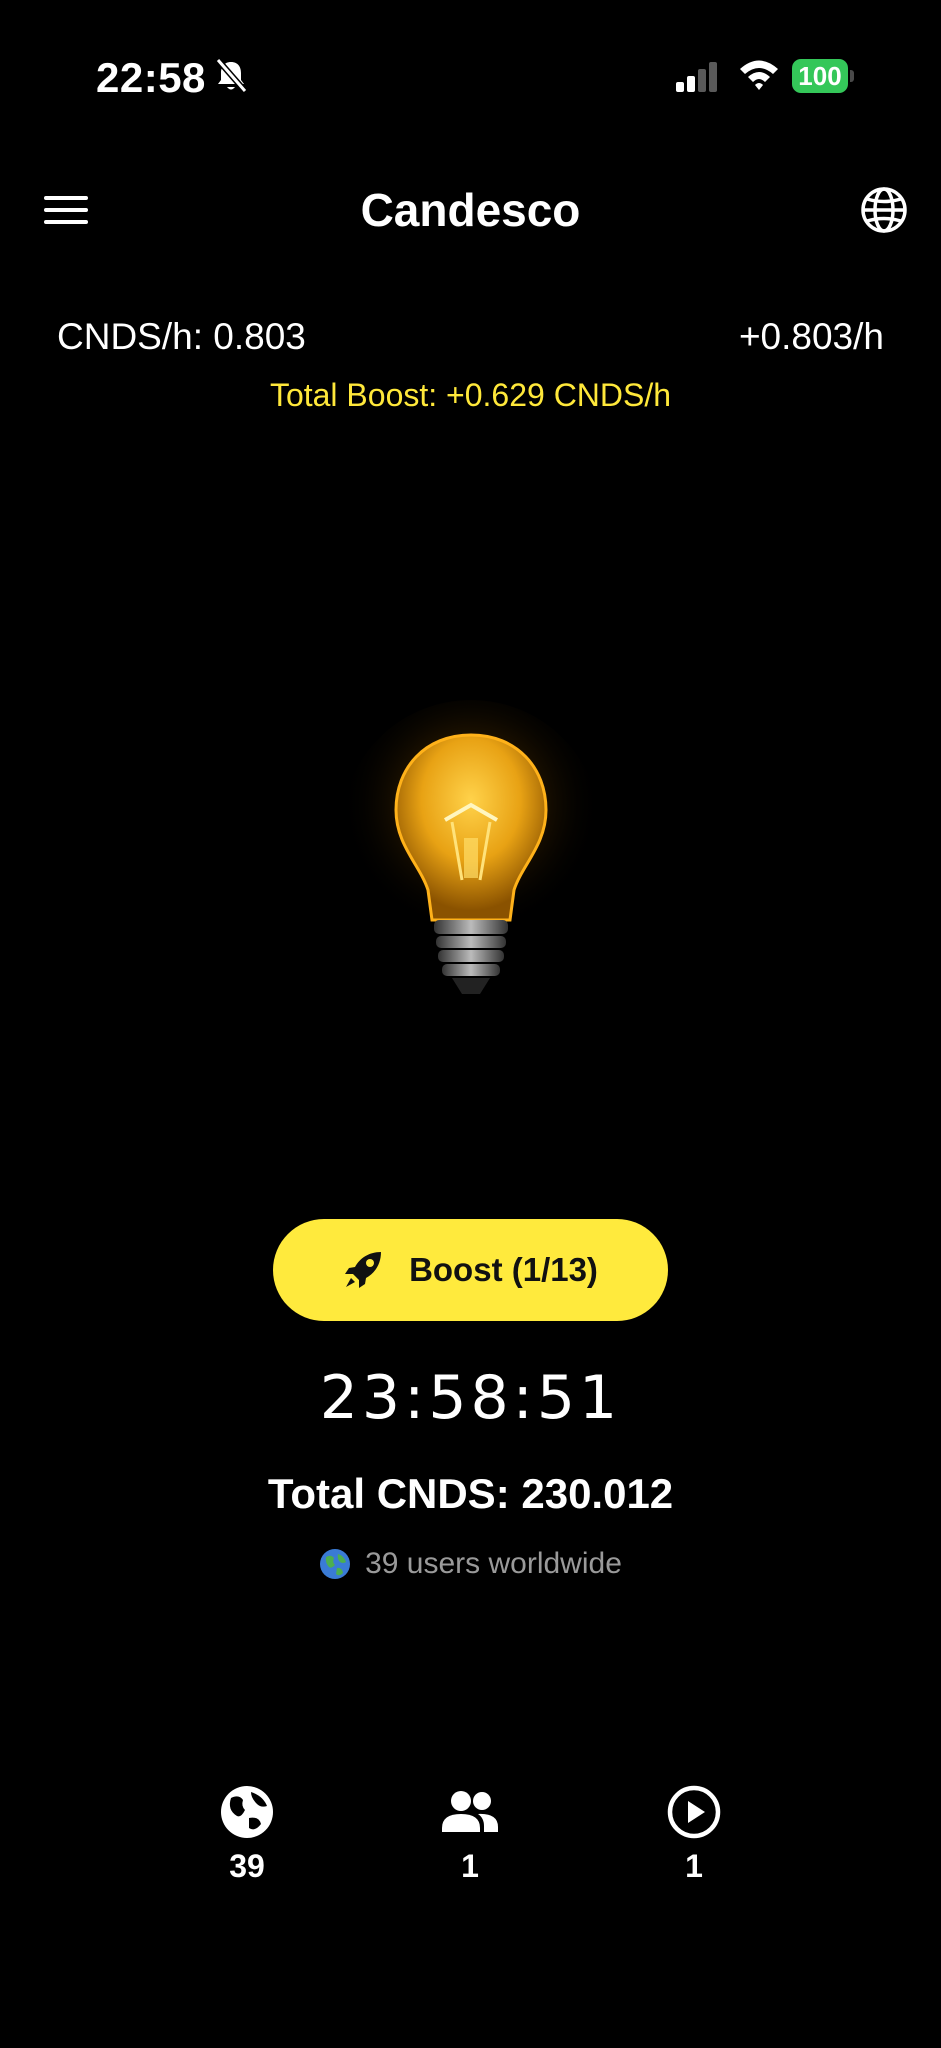 This screenshot has height=2048, width=941. What do you see at coordinates (470, 210) in the screenshot?
I see `page-title: Candesco` at bounding box center [470, 210].